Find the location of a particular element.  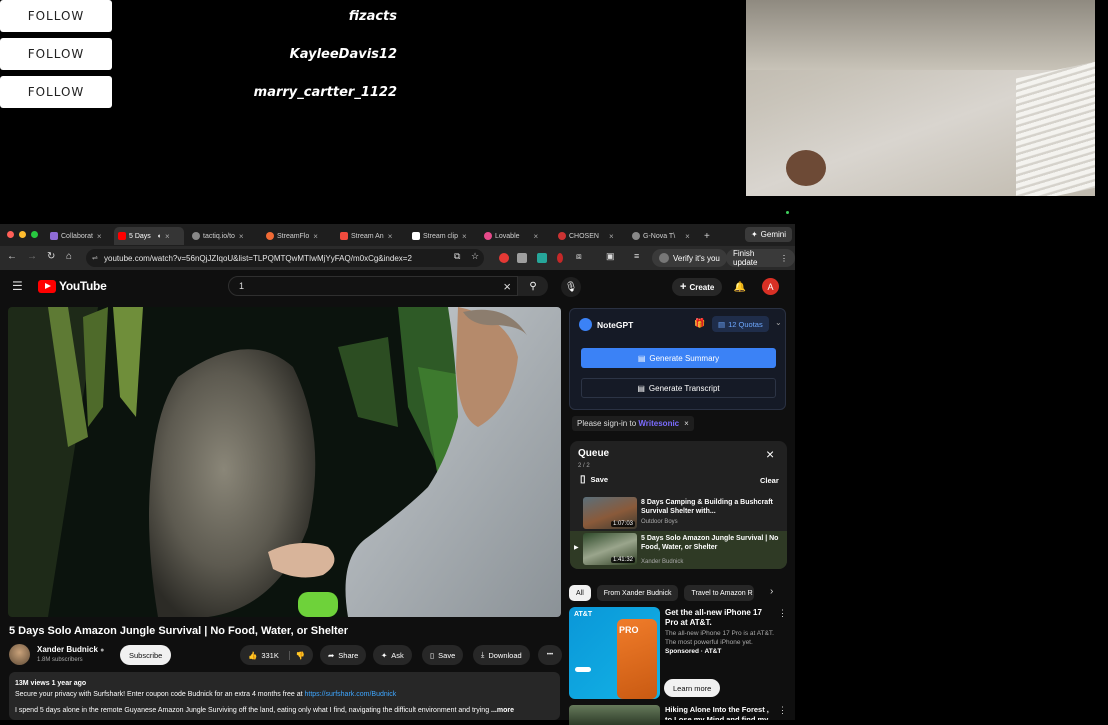

more-actions-button: ••• is located at coordinates (550, 655).